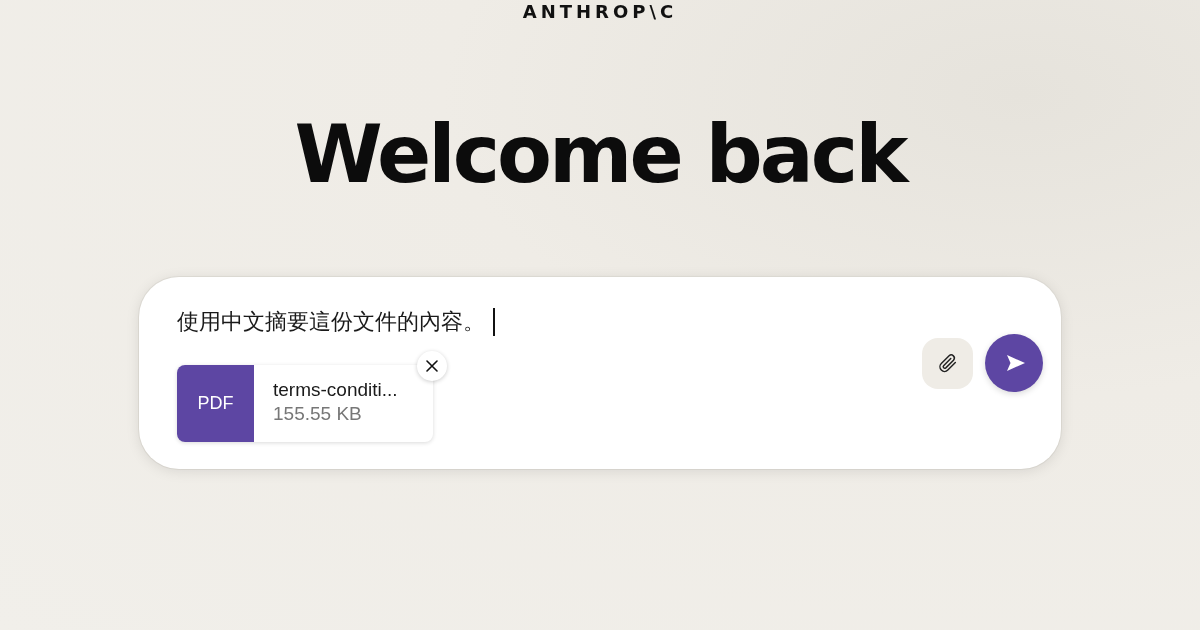 The height and width of the screenshot is (630, 1200). Describe the element at coordinates (600, 155) in the screenshot. I see `heading: Welcome back` at that location.